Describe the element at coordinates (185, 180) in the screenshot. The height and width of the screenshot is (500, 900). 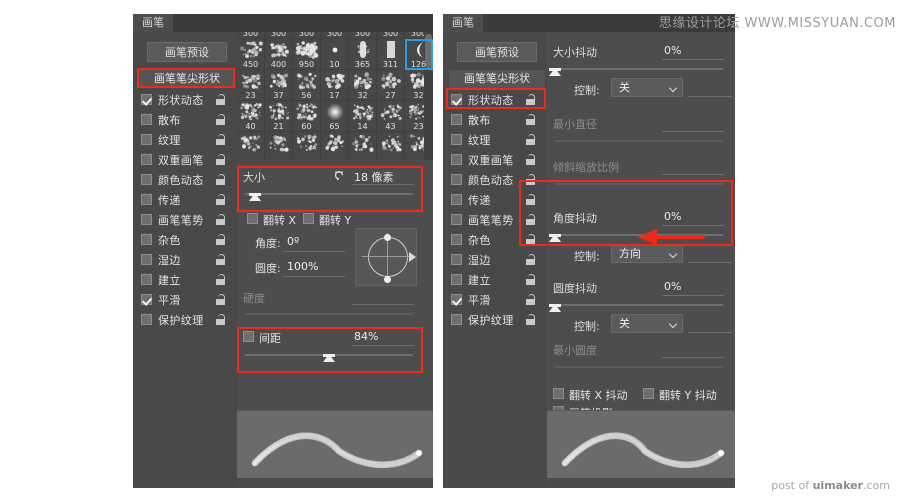
I see `option-row-left-4: 颜色动态` at that location.